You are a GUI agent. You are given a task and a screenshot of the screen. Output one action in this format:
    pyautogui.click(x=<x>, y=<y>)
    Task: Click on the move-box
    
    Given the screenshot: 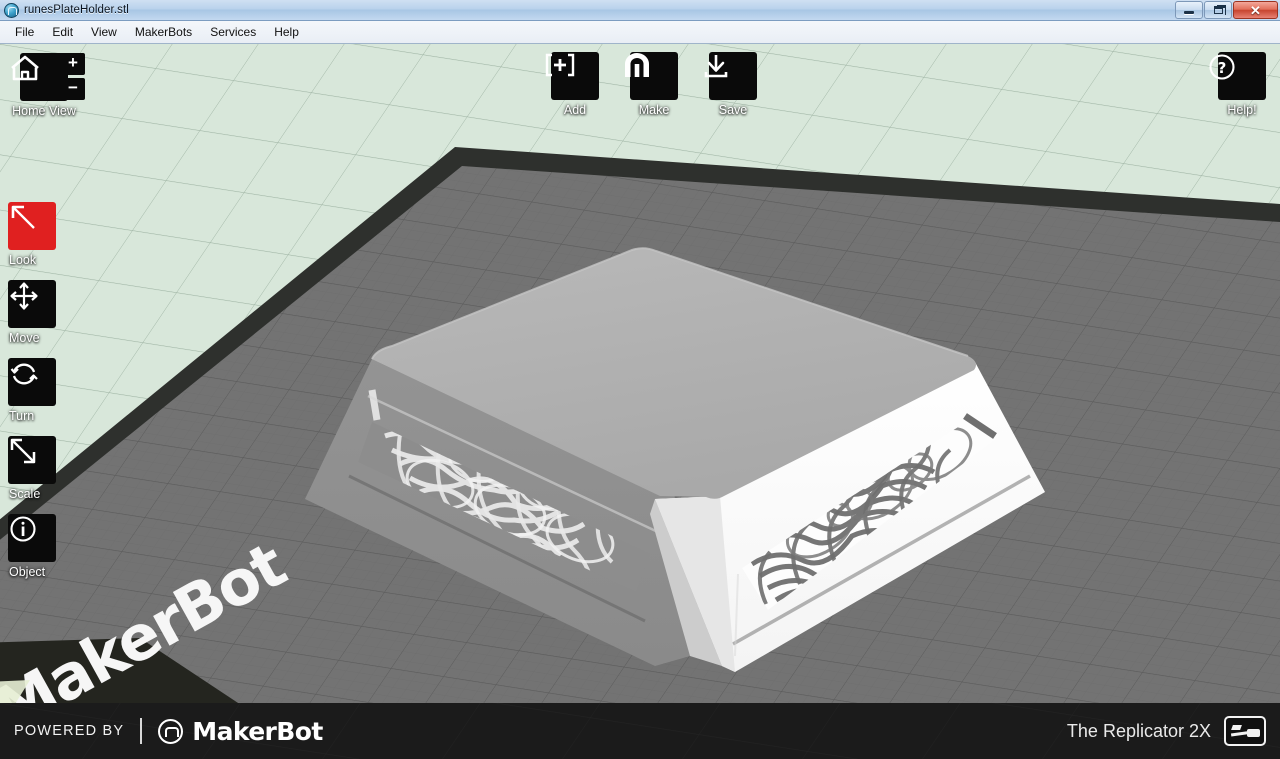 What is the action you would take?
    pyautogui.click(x=32, y=304)
    